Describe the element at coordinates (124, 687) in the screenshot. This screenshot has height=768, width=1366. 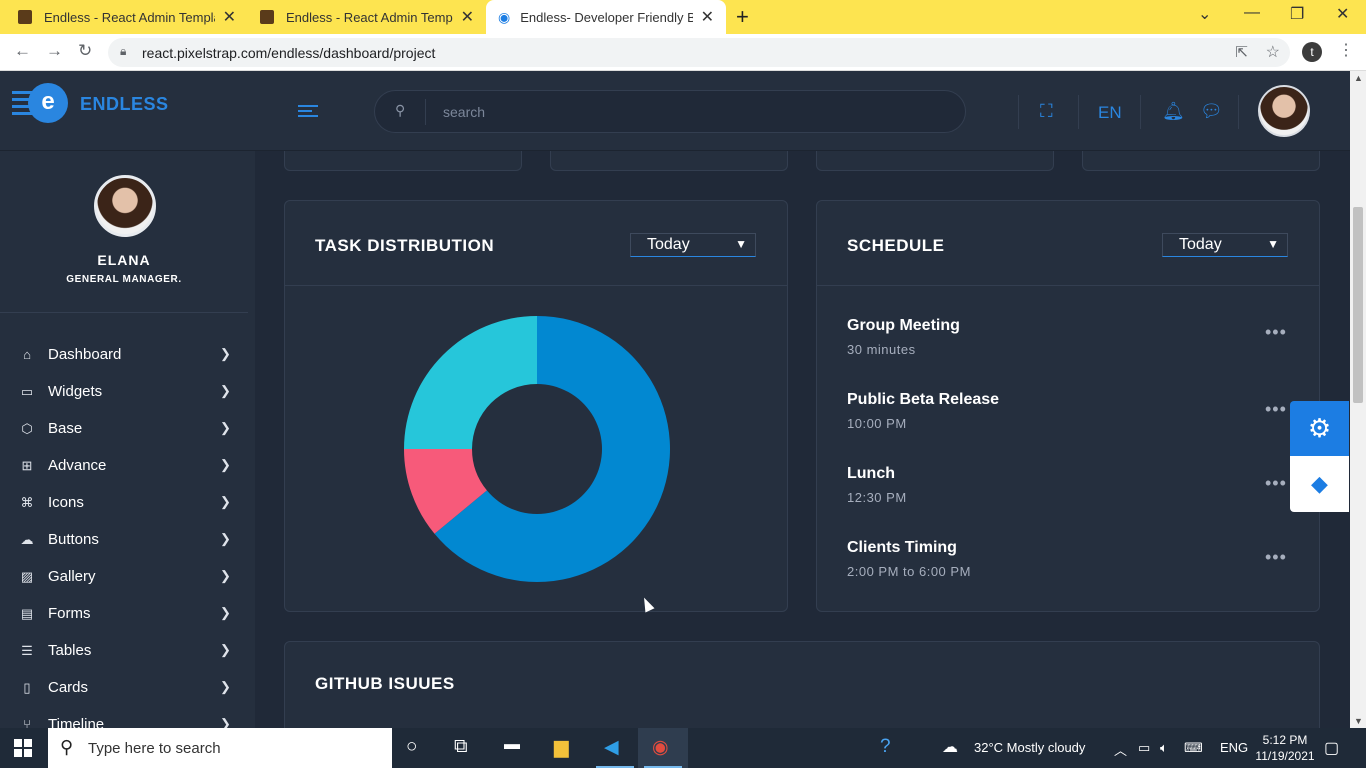
I see `sidebar-item-cards: ▯ Cards ❯` at that location.